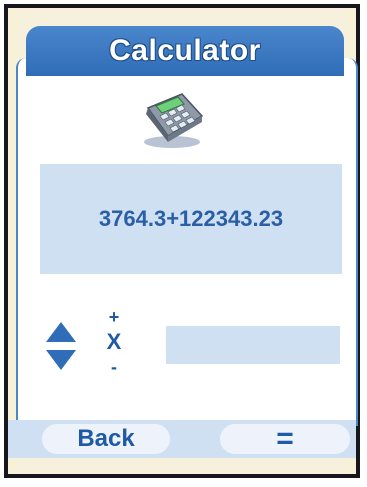  I want to click on title-bar: Calculator, so click(185, 51).